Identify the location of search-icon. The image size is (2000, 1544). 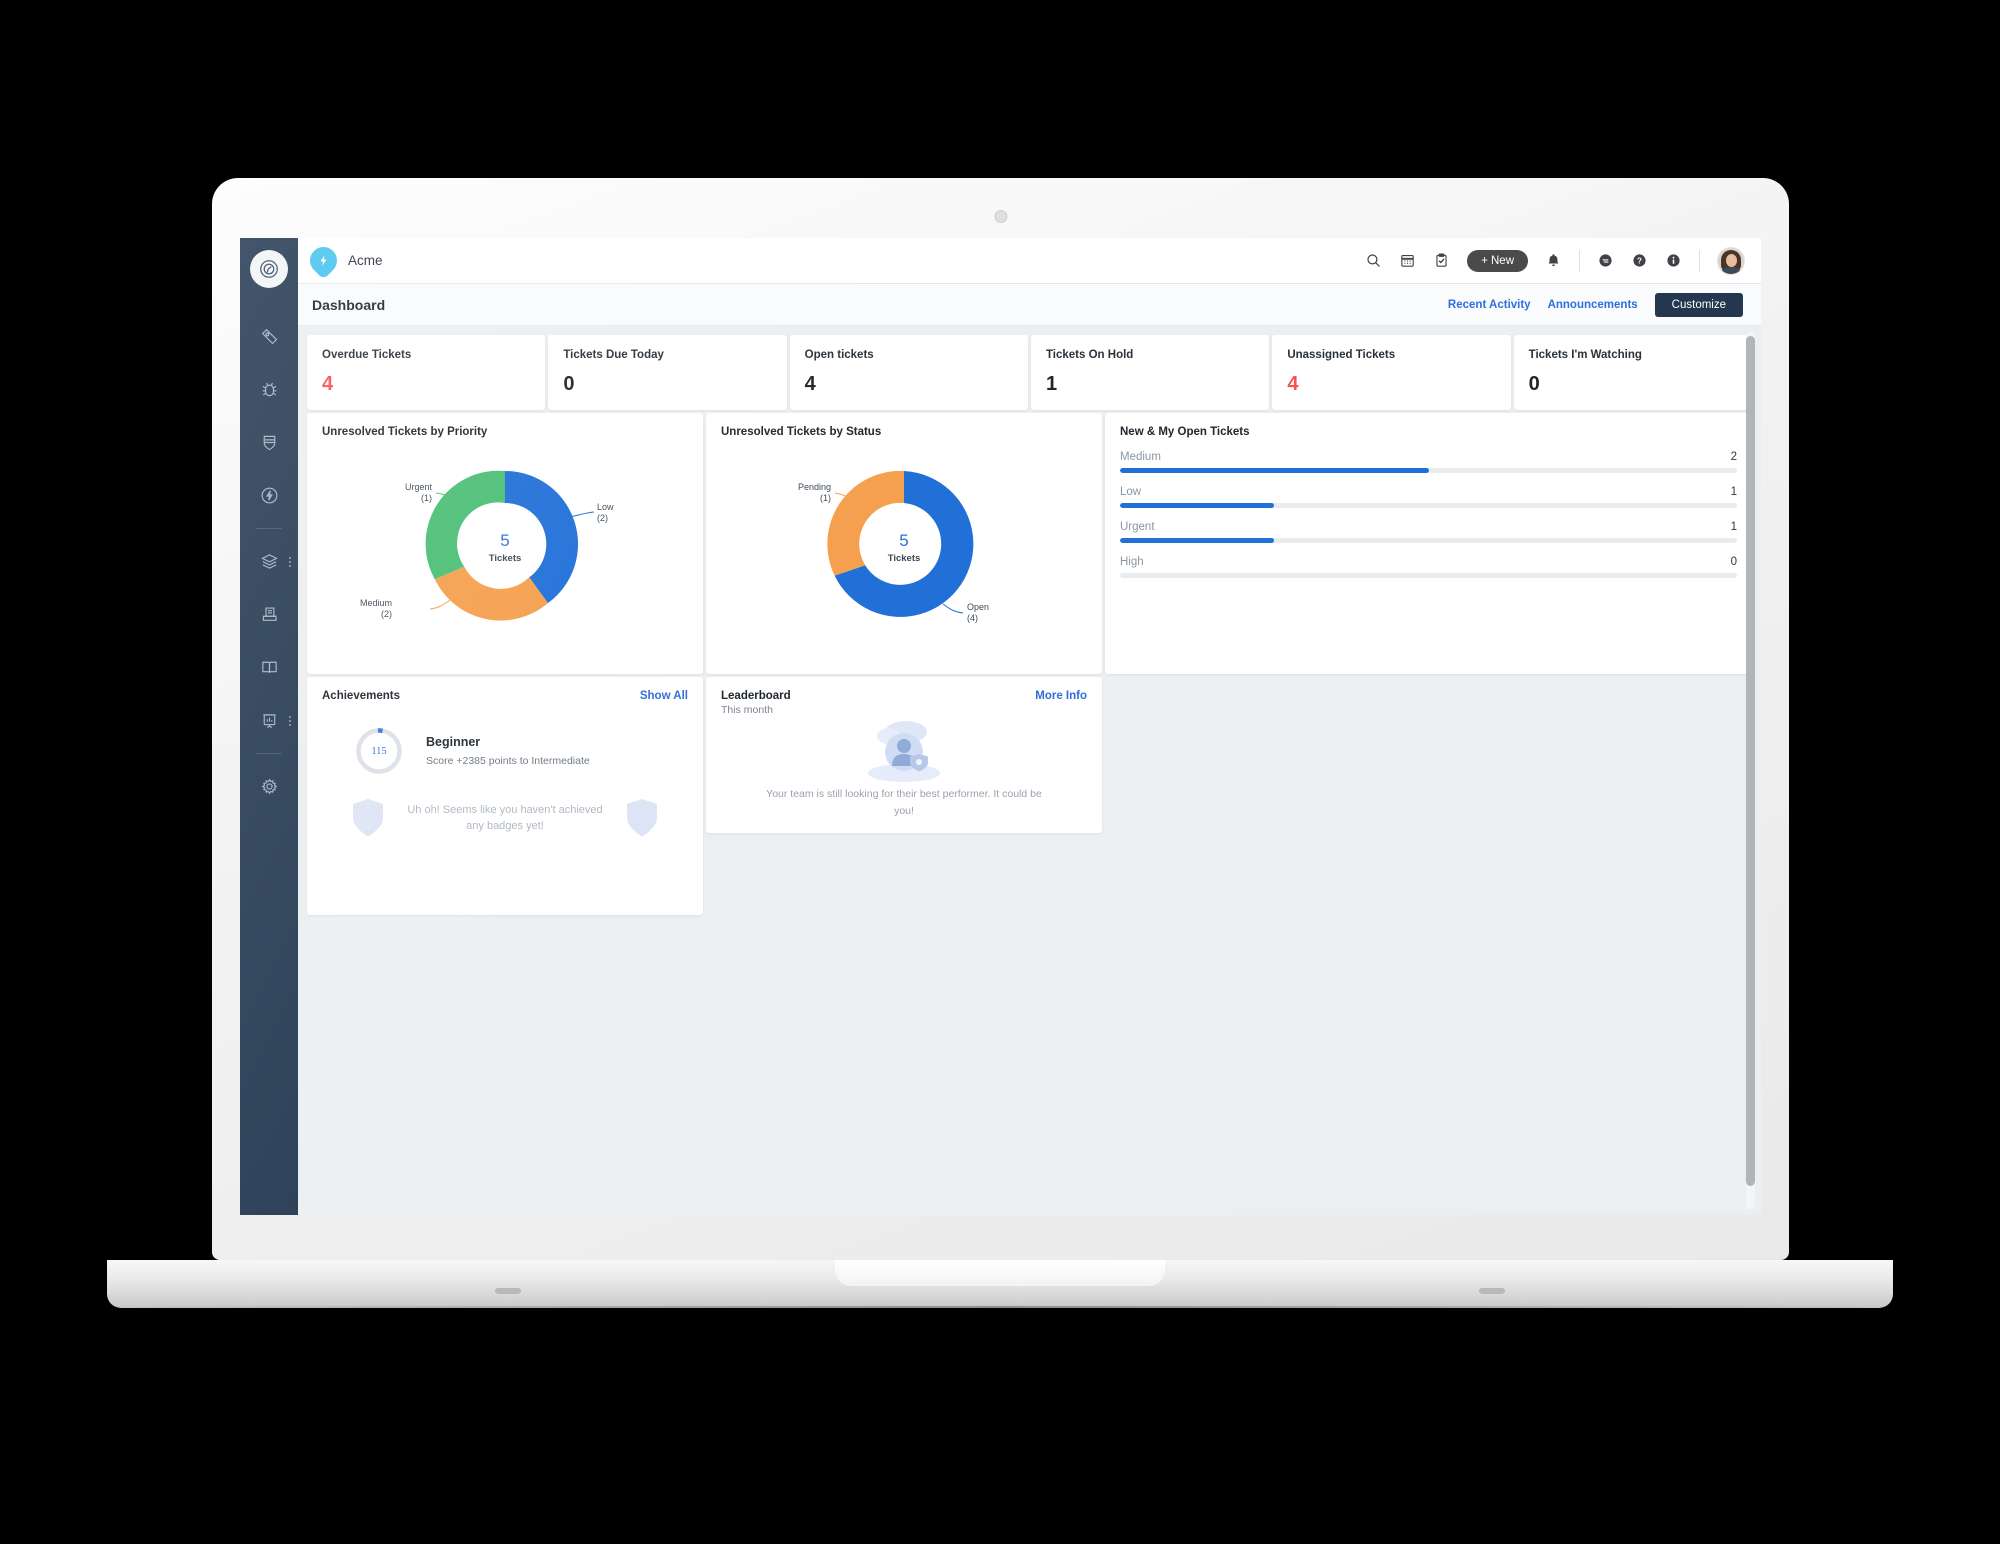
(1373, 260).